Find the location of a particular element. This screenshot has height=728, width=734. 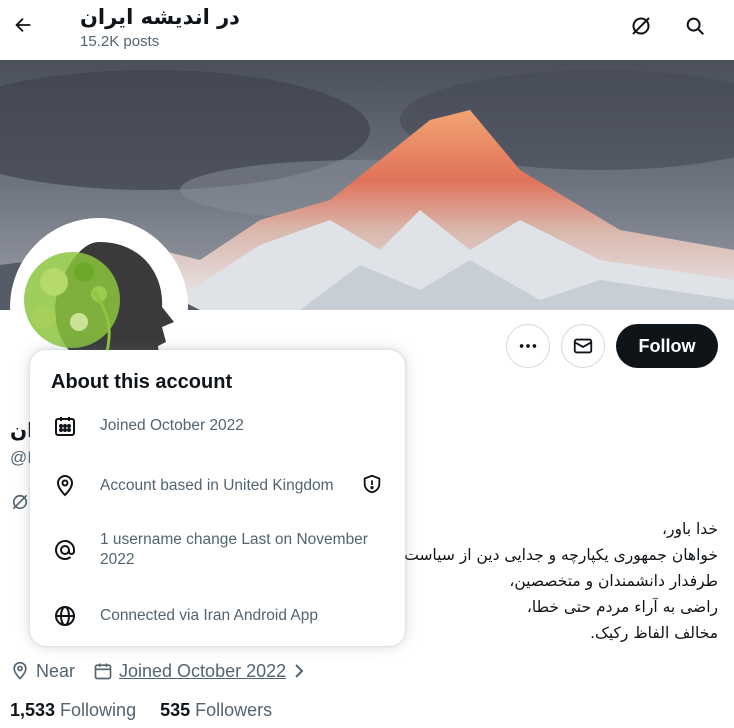

globe-icon is located at coordinates (65, 616).